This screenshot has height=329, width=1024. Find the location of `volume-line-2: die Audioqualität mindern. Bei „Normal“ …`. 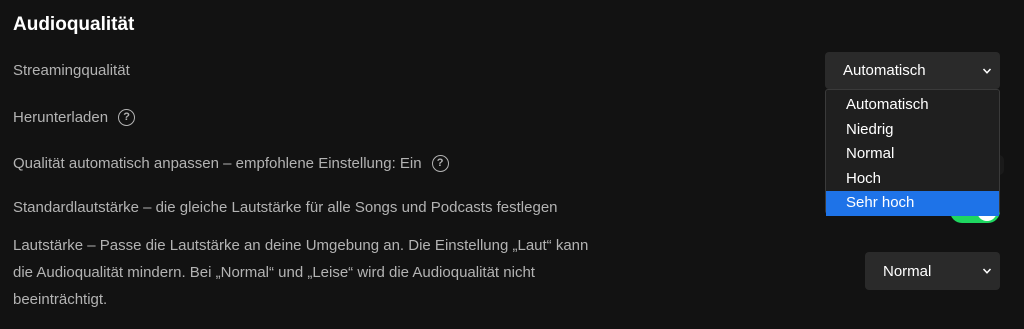

volume-line-2: die Audioqualität mindern. Bei „Normal“ … is located at coordinates (274, 272).